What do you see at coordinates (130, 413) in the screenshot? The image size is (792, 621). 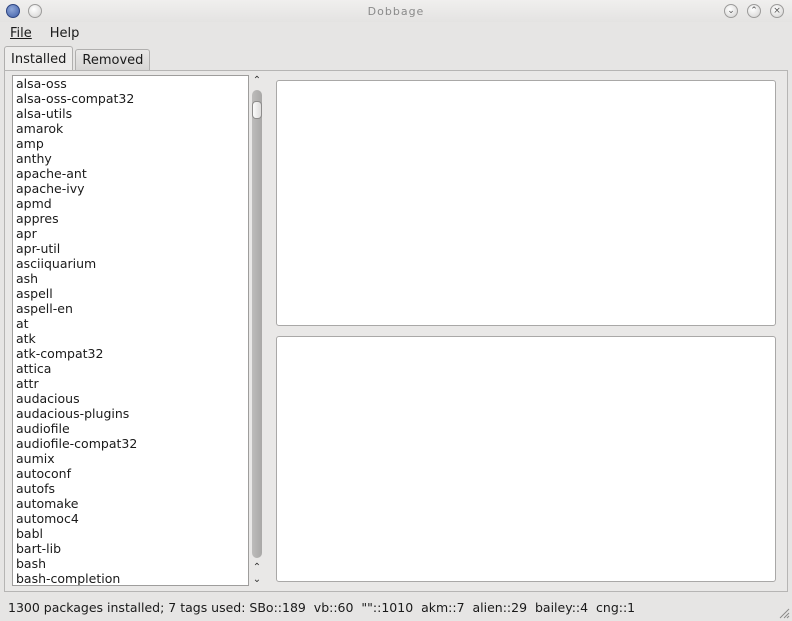 I see `list-item: audacious-plugins` at bounding box center [130, 413].